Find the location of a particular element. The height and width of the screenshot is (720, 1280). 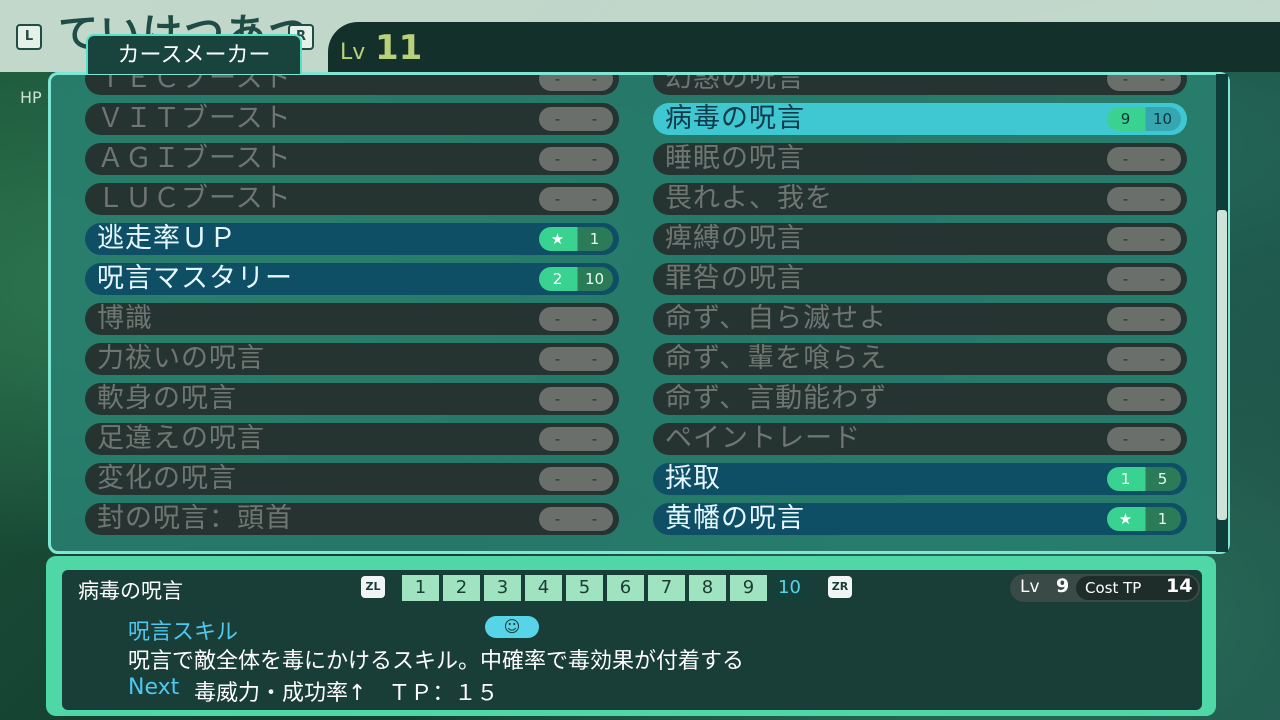

skill-name: 封の呪言：頭首 is located at coordinates (195, 518).